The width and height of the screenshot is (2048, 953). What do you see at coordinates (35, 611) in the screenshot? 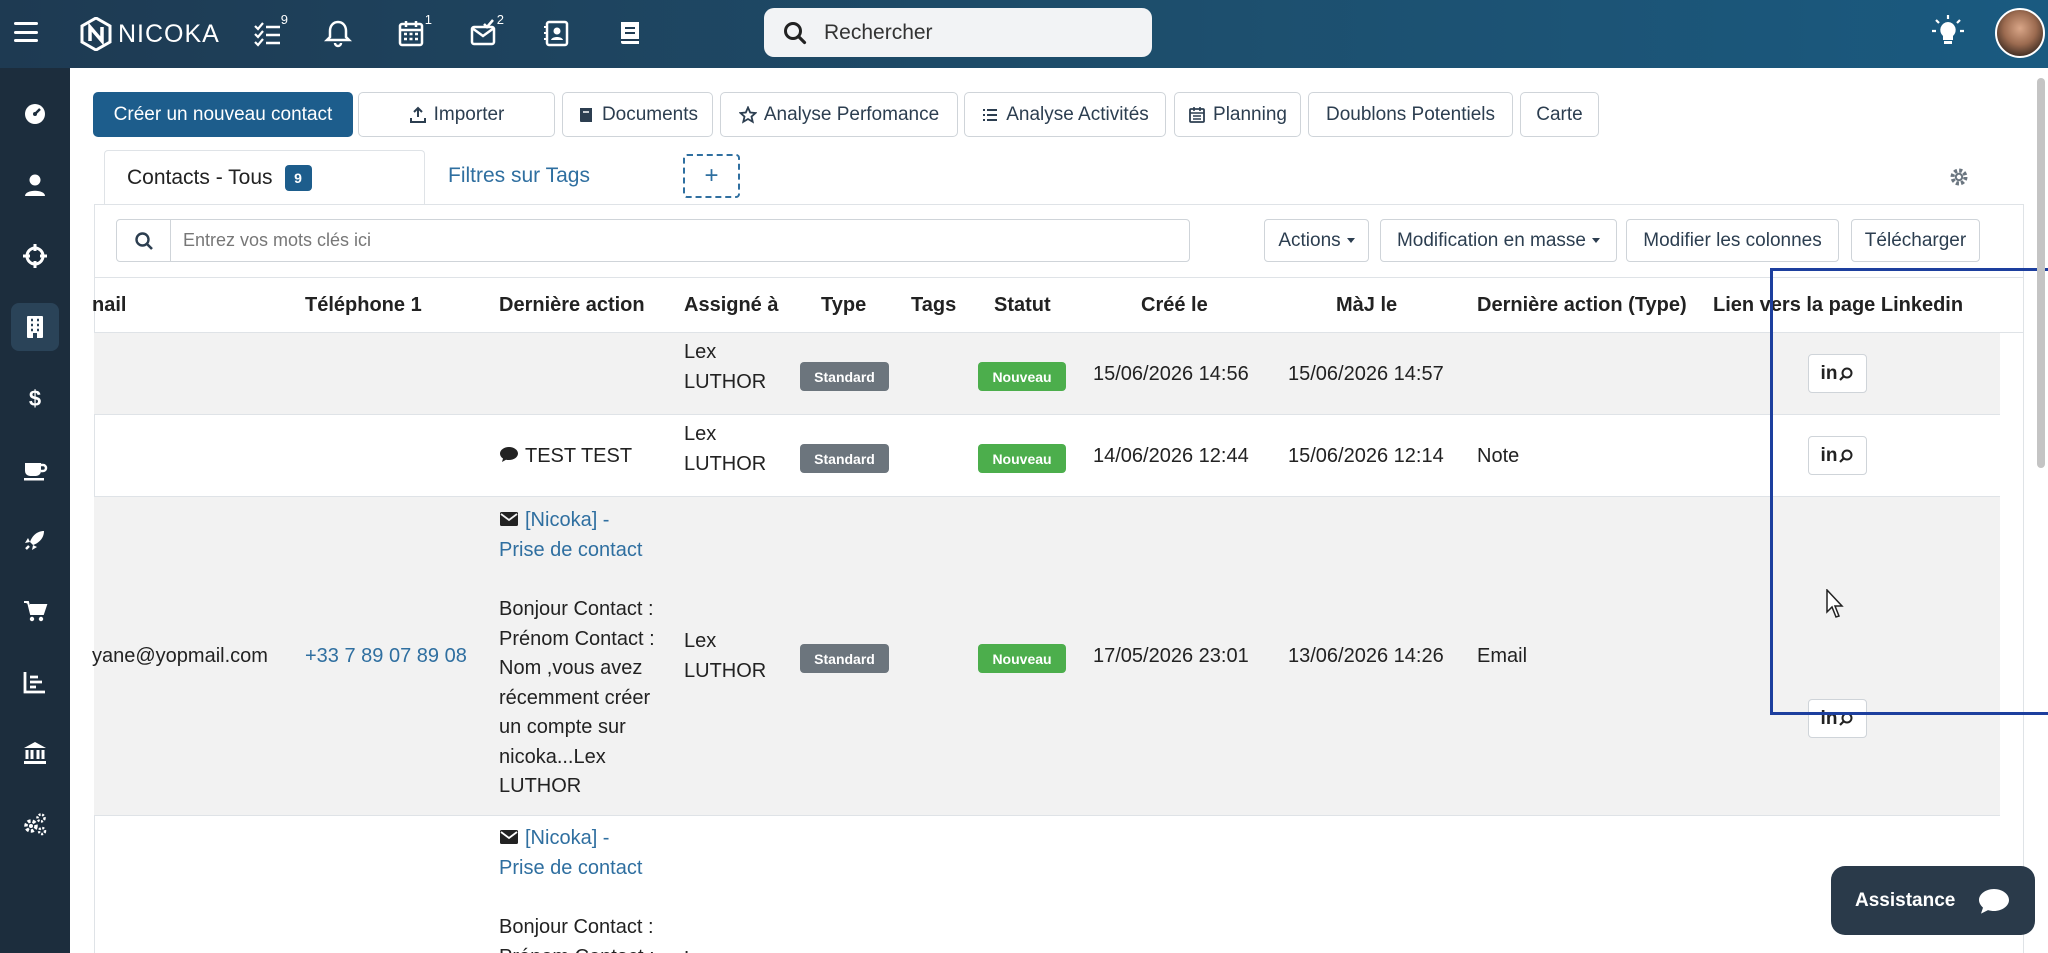
I see `cart-icon` at bounding box center [35, 611].